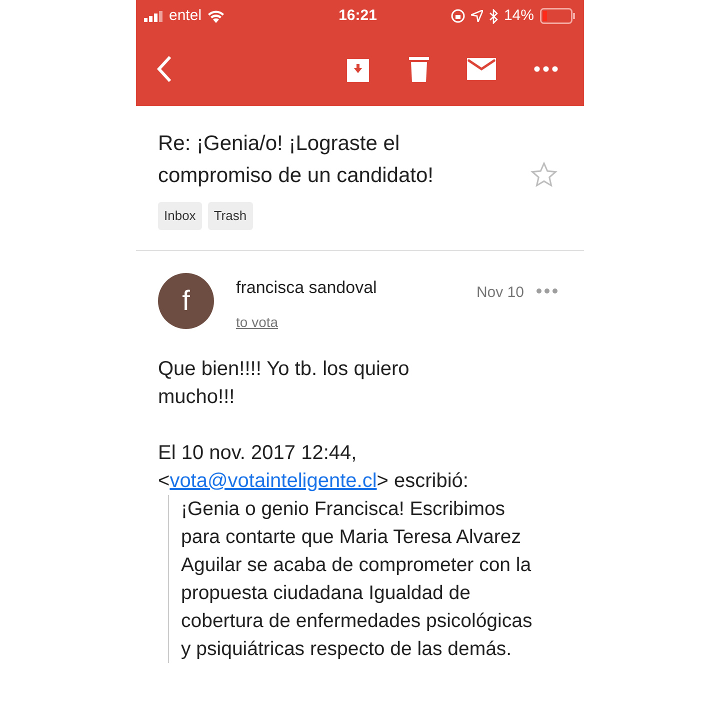  What do you see at coordinates (180, 216) in the screenshot?
I see `label-chip: Inbox` at bounding box center [180, 216].